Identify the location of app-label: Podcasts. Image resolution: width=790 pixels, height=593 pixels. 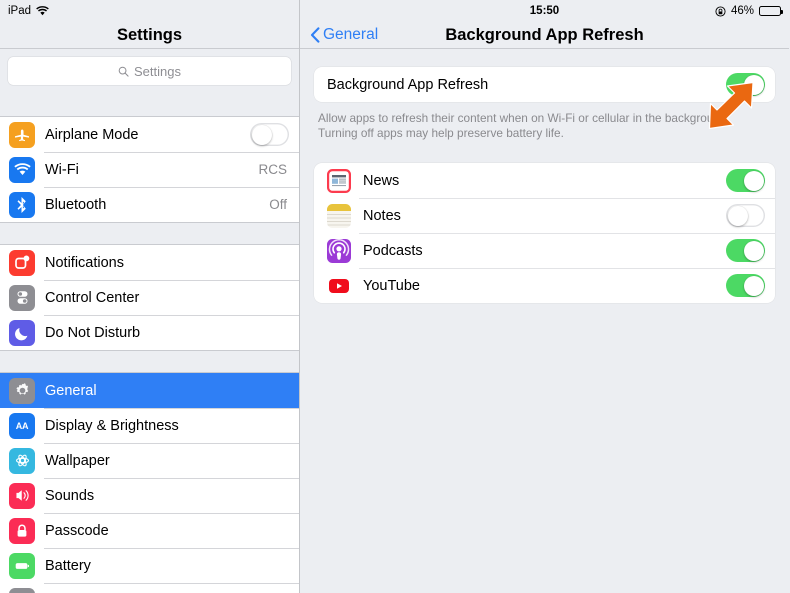
(393, 250).